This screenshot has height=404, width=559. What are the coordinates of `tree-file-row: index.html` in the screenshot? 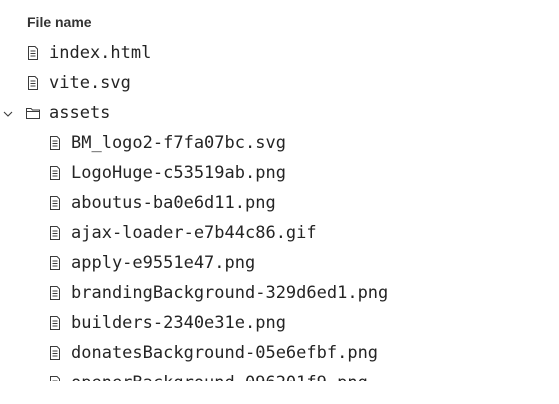 It's located at (279, 53).